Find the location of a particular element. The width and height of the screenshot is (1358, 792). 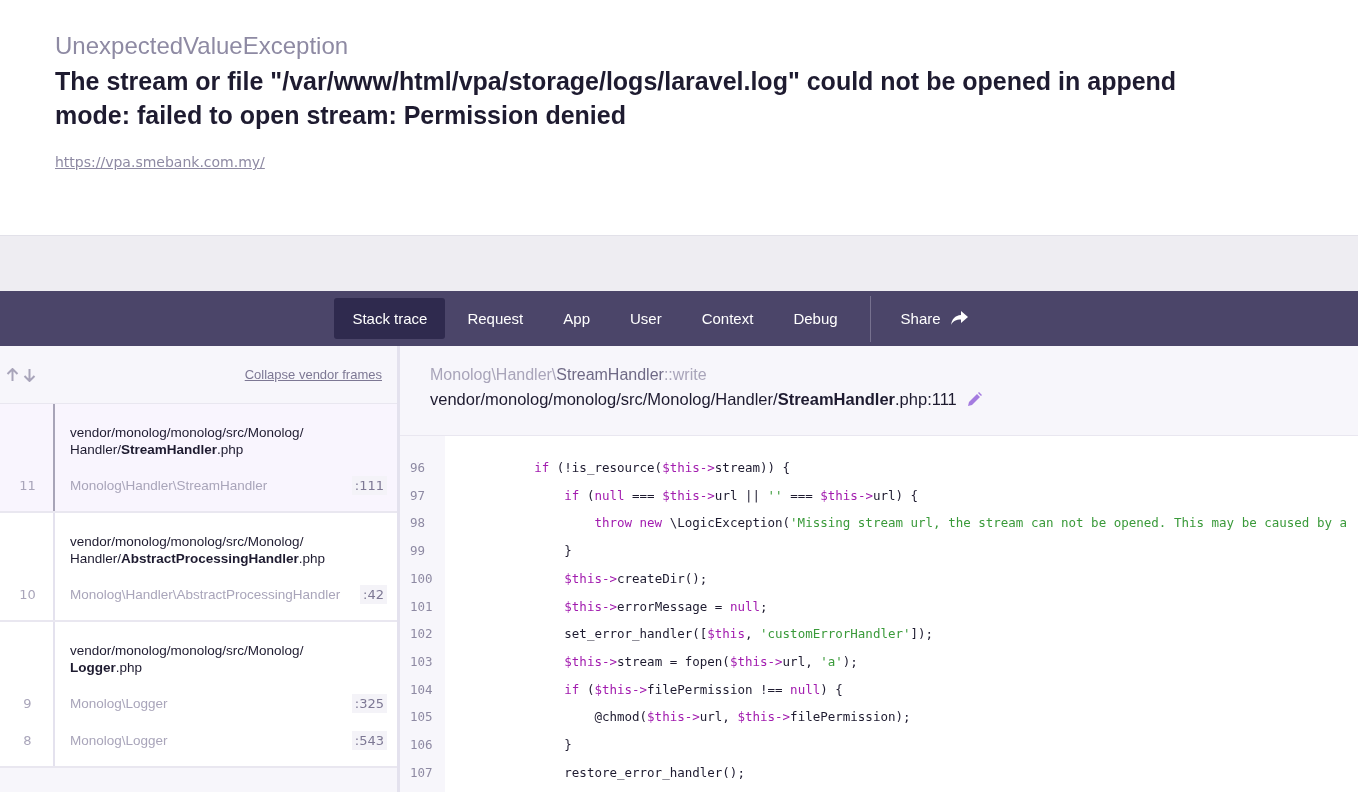

frame-number: 9 is located at coordinates (27, 703).